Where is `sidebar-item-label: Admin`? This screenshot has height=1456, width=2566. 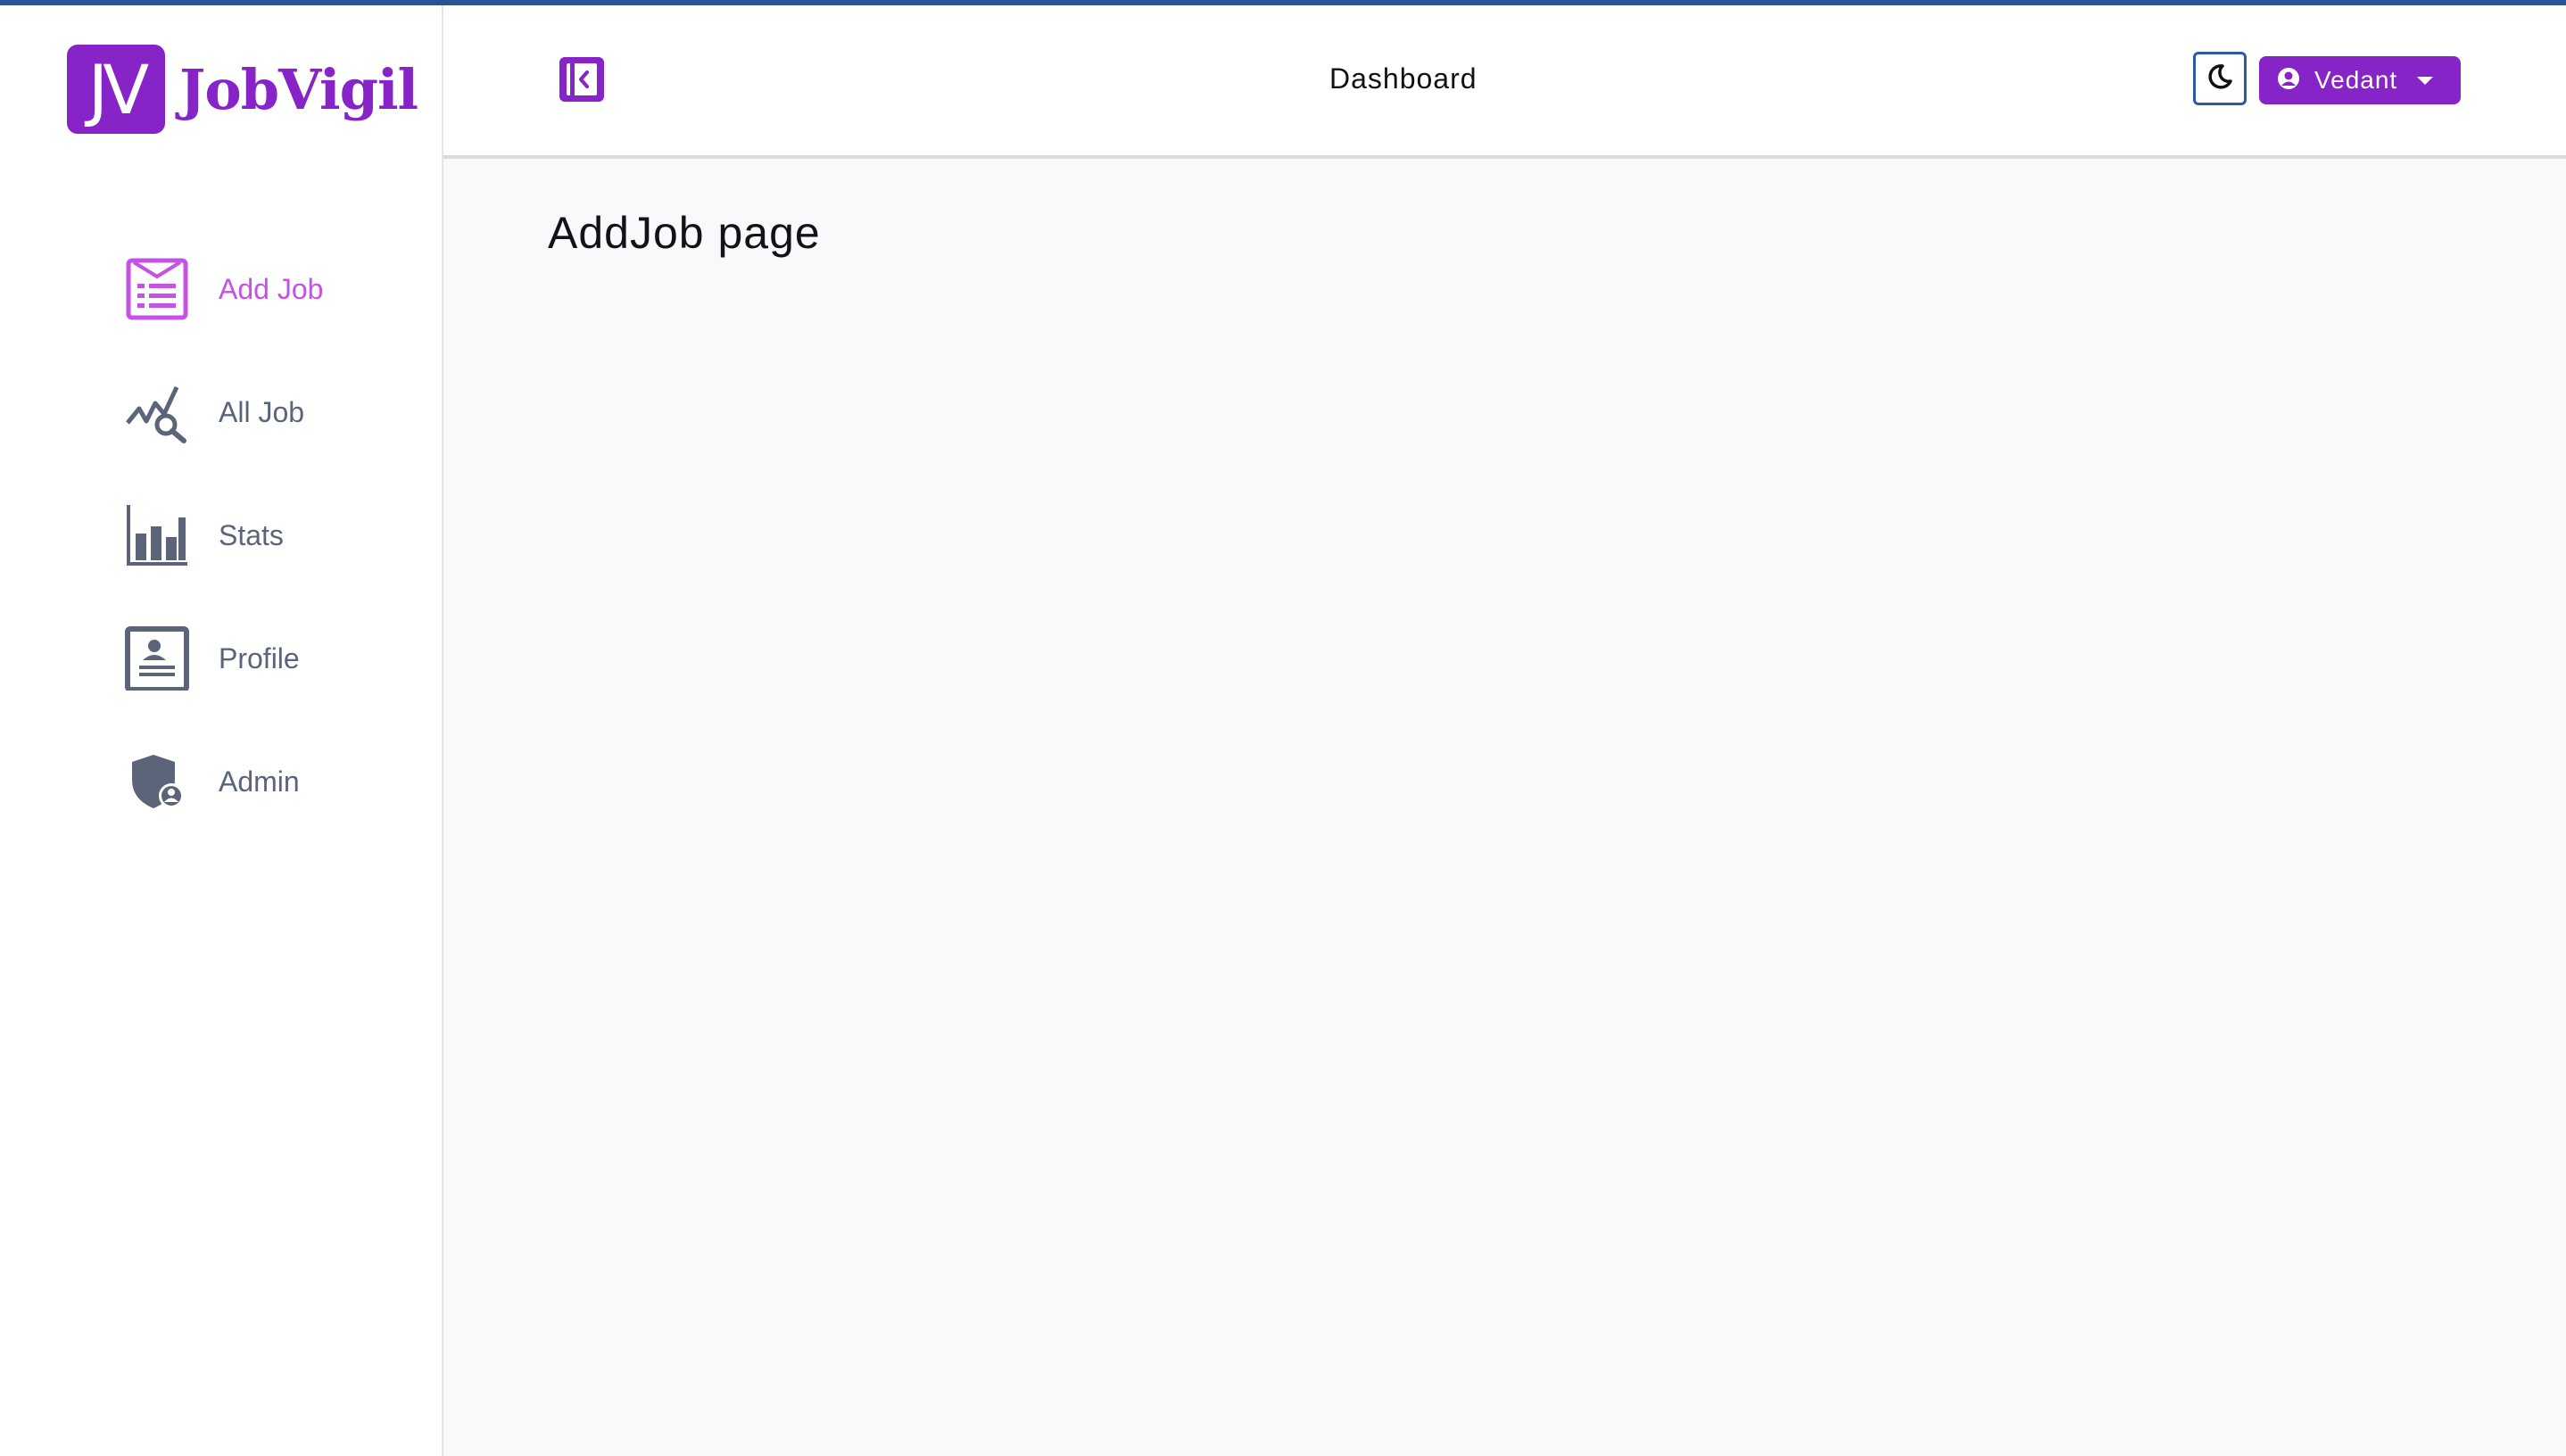 sidebar-item-label: Admin is located at coordinates (259, 782).